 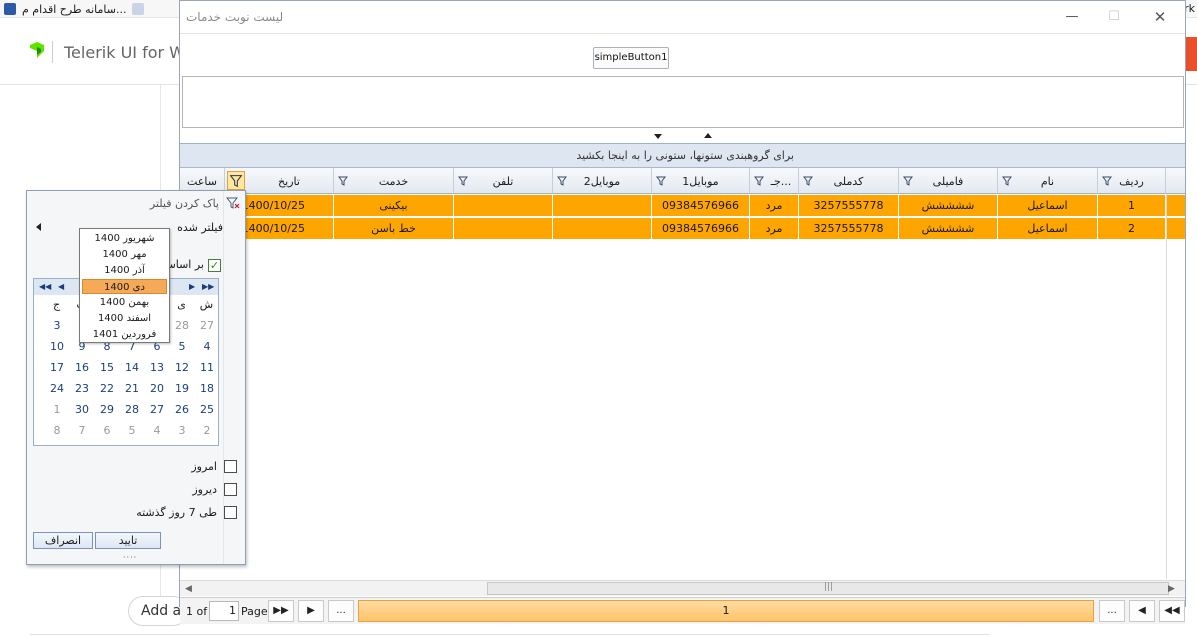 What do you see at coordinates (132, 389) in the screenshot?
I see `calendar-day: 21` at bounding box center [132, 389].